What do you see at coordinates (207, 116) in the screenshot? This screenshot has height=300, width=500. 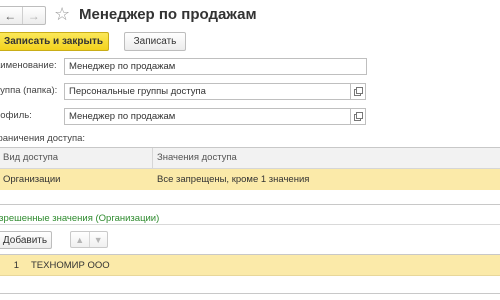 I see `profile-field: Менеджер по продажам` at bounding box center [207, 116].